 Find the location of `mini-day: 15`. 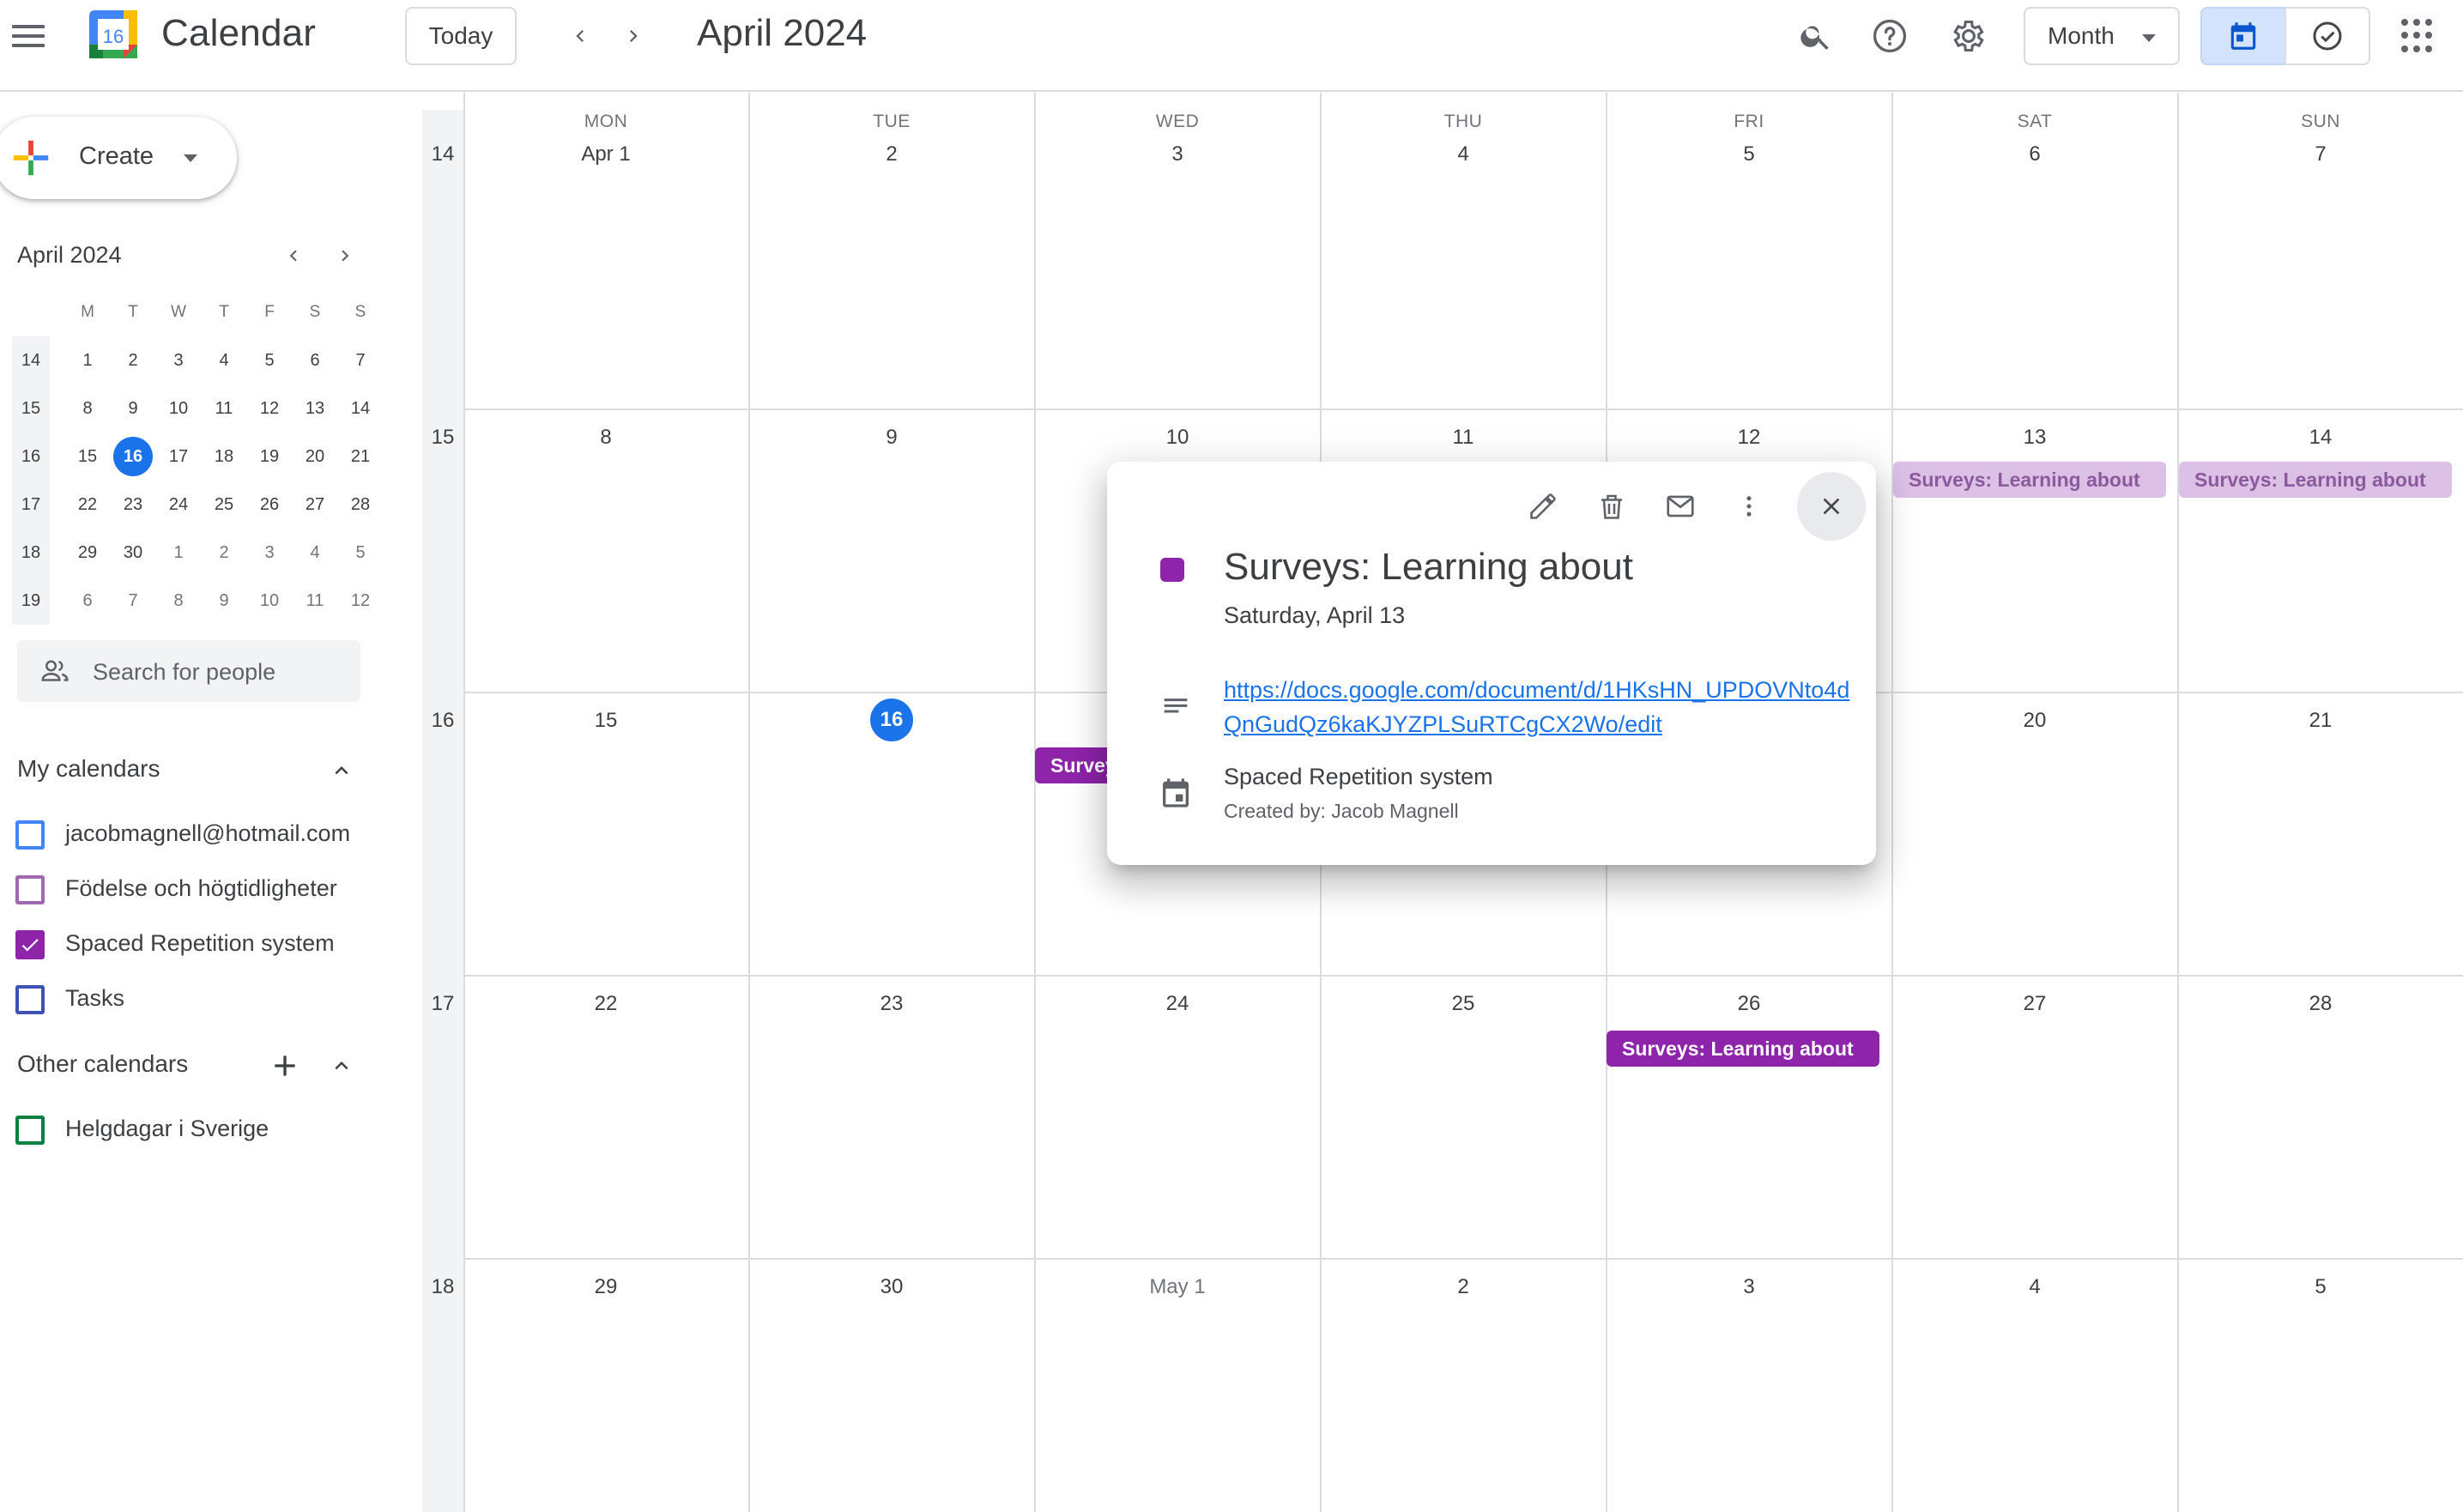

mini-day: 15 is located at coordinates (87, 456).